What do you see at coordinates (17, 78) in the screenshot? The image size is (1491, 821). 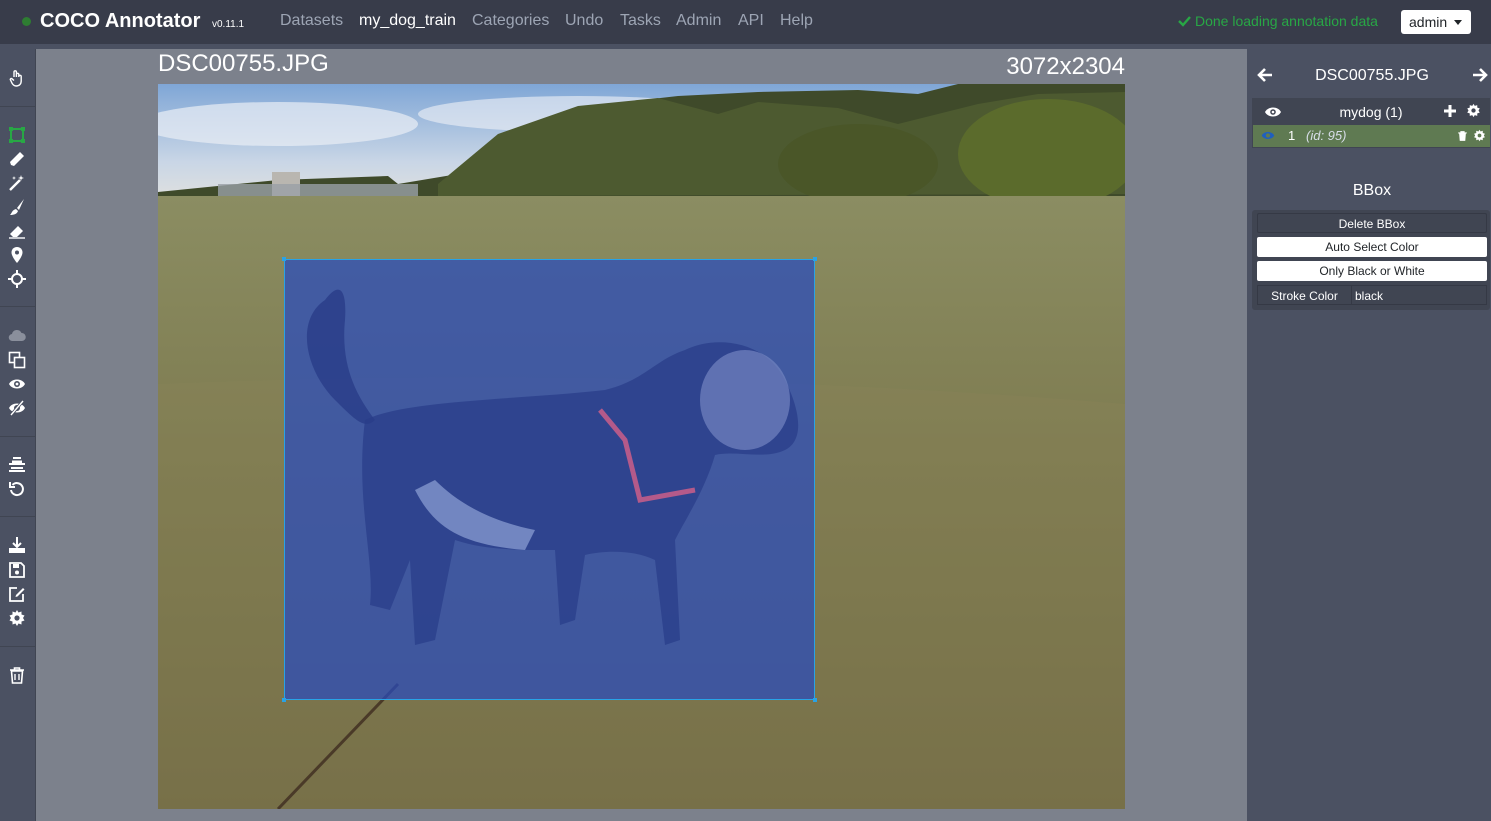 I see `hand-icon` at bounding box center [17, 78].